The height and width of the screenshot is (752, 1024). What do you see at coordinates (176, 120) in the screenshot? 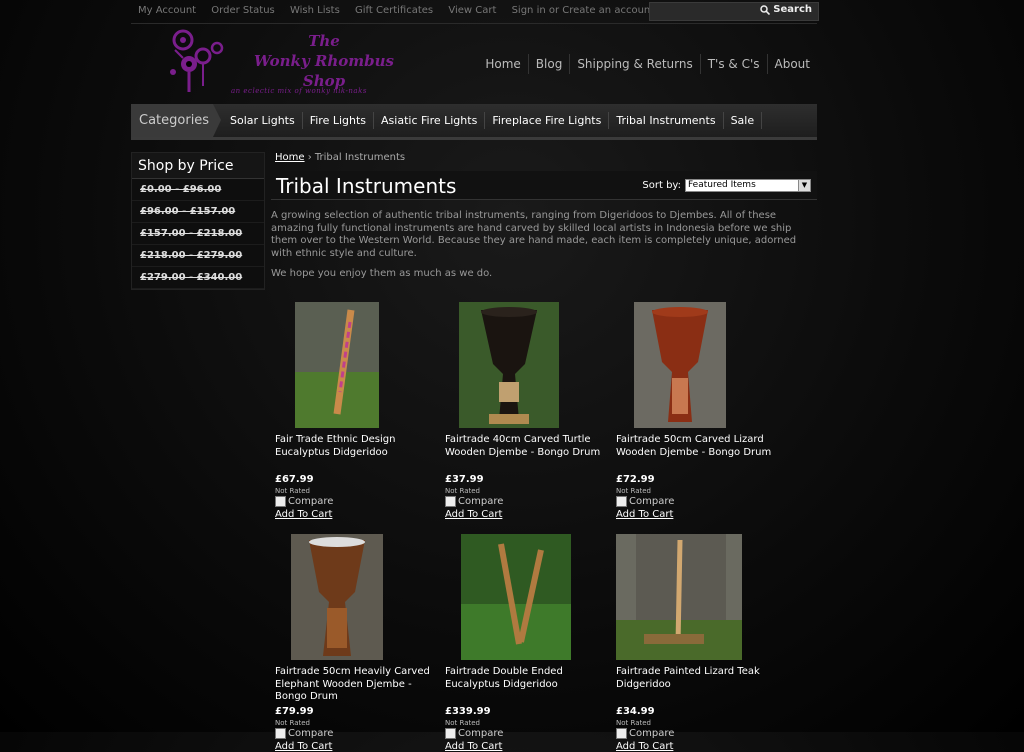
I see `categories-label: Categories` at bounding box center [176, 120].